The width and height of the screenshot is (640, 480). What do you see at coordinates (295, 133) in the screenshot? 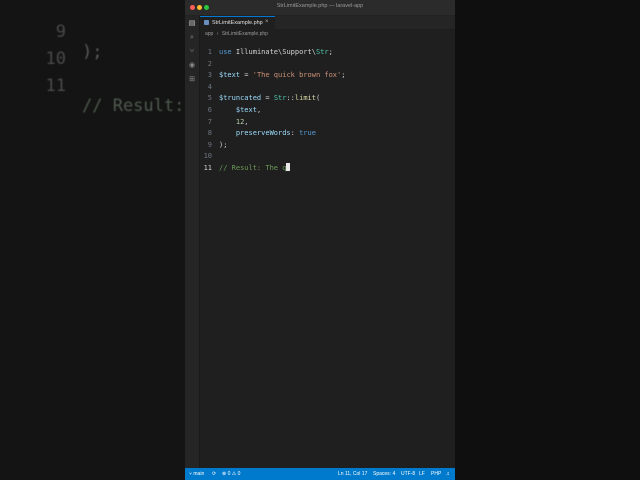
I see `code-token: :` at bounding box center [295, 133].